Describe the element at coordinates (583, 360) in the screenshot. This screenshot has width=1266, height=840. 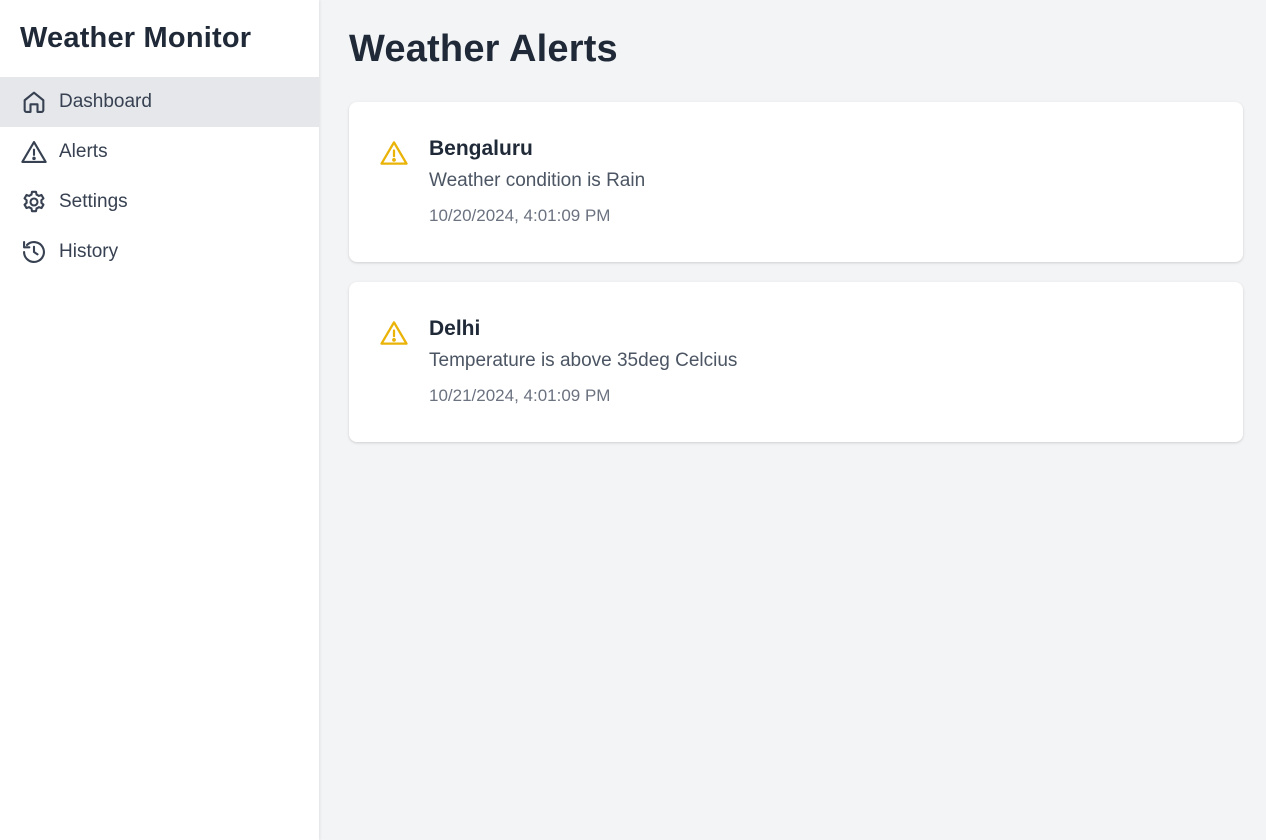
I see `alert-message: Temperature is above 35deg Celcius` at that location.